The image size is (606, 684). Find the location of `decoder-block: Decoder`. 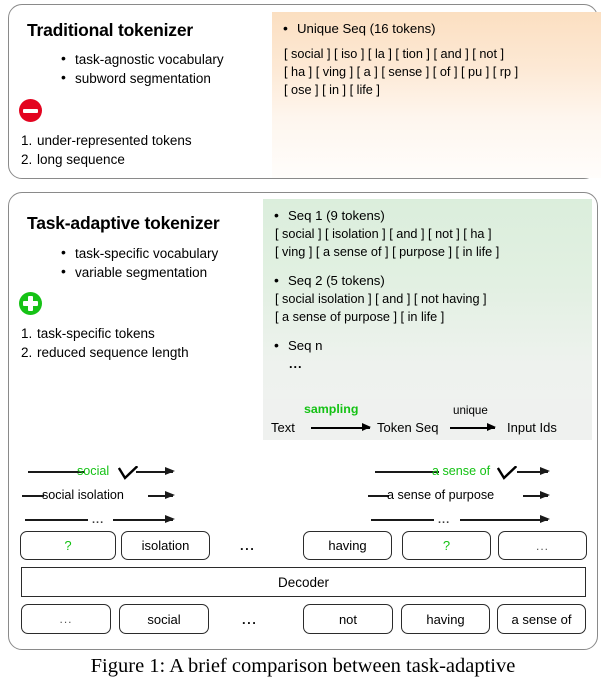

decoder-block: Decoder is located at coordinates (303, 582).